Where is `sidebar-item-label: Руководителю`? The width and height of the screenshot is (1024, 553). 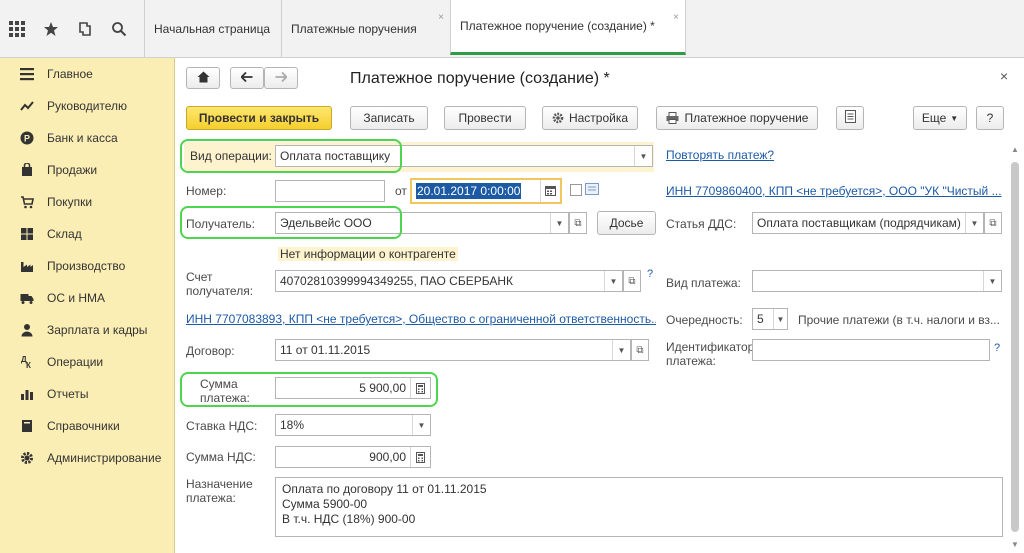
sidebar-item-label: Руководителю is located at coordinates (87, 106).